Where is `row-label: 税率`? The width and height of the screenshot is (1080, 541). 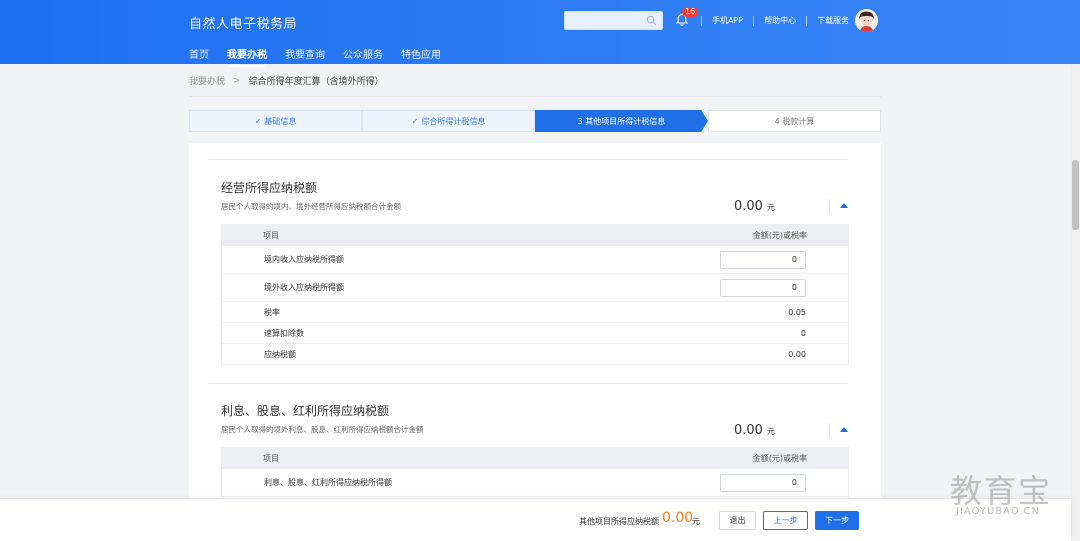 row-label: 税率 is located at coordinates (272, 312).